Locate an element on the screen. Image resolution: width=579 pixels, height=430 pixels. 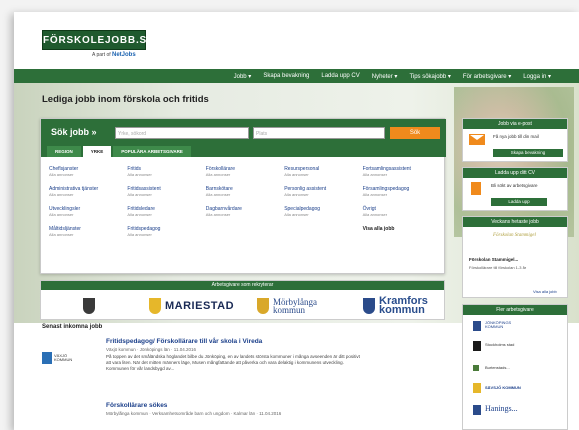
job-logo-text: VÄXJÖ KOMMUN is located at coordinates (63, 357).